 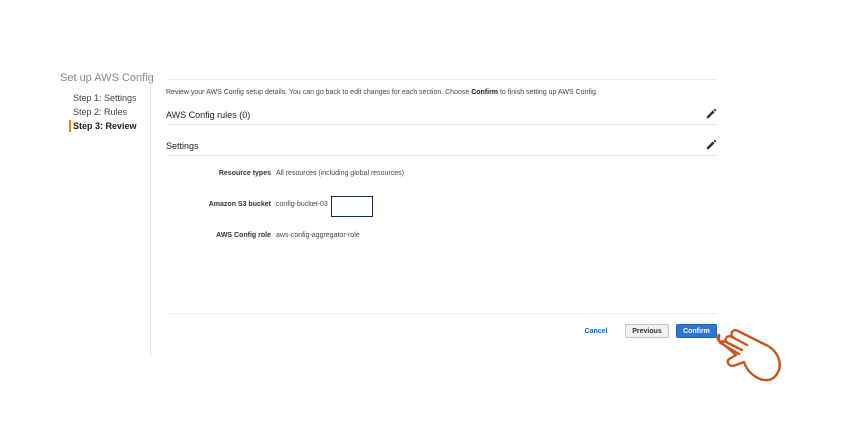 What do you see at coordinates (318, 235) in the screenshot?
I see `config-role-value: aws-config-aggregator-role` at bounding box center [318, 235].